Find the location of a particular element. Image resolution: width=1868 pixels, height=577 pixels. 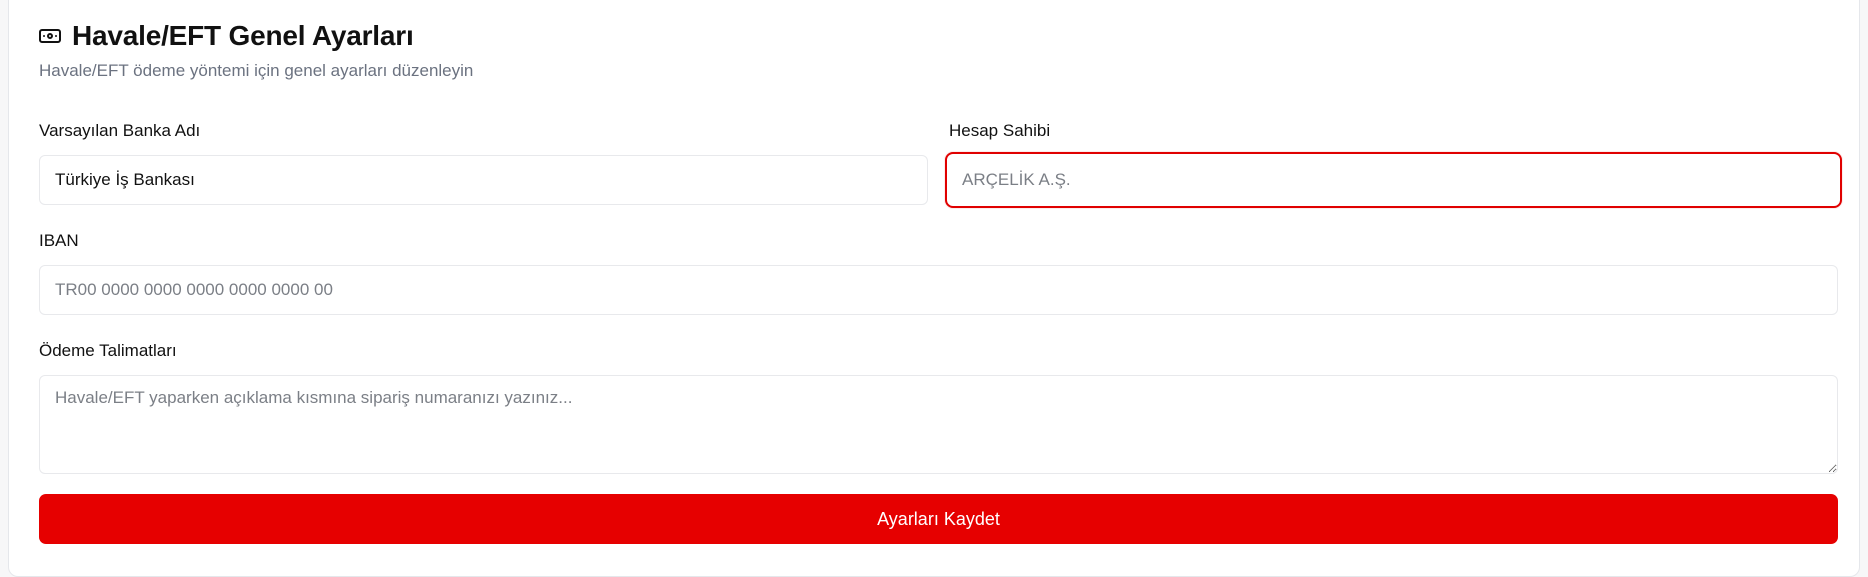

account-holder-label: Hesap Sahibi is located at coordinates (1000, 130).